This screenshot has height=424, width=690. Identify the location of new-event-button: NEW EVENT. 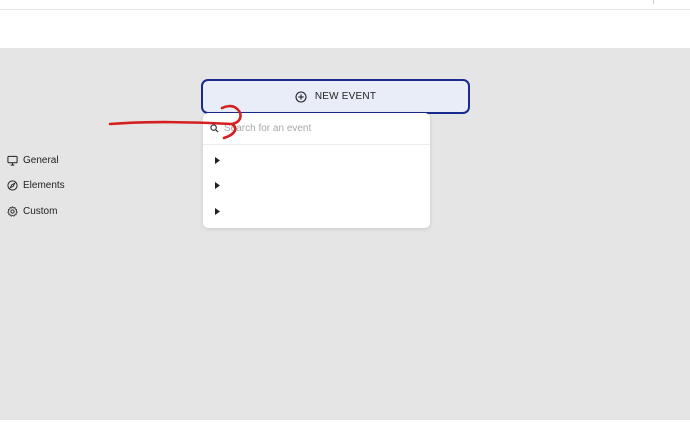
(335, 96).